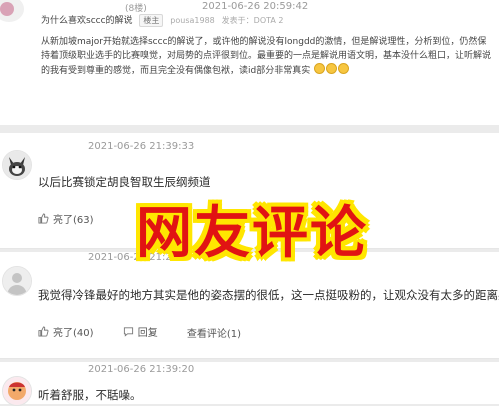 The width and height of the screenshot is (499, 406). I want to click on like-count-label: 亮了(40), so click(73, 333).